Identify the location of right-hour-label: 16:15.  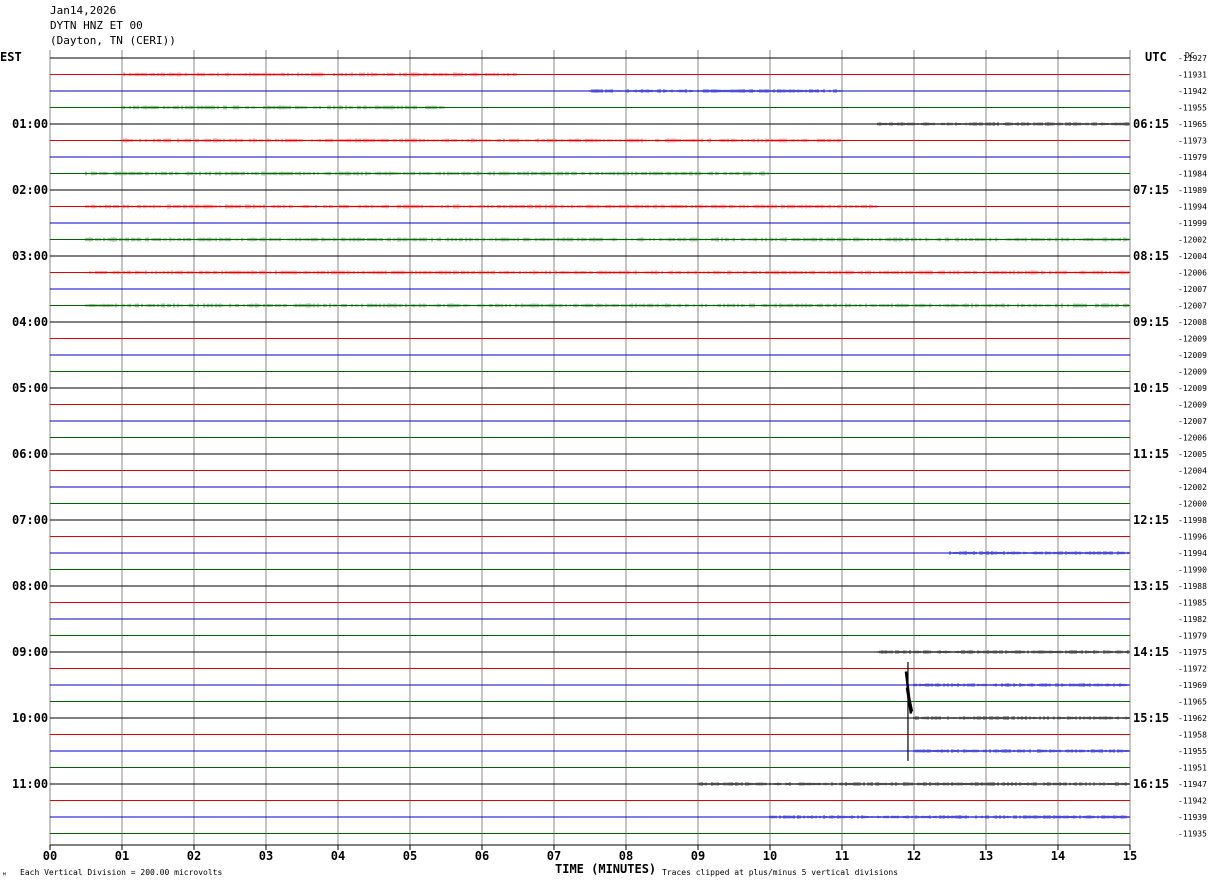
(1151, 784).